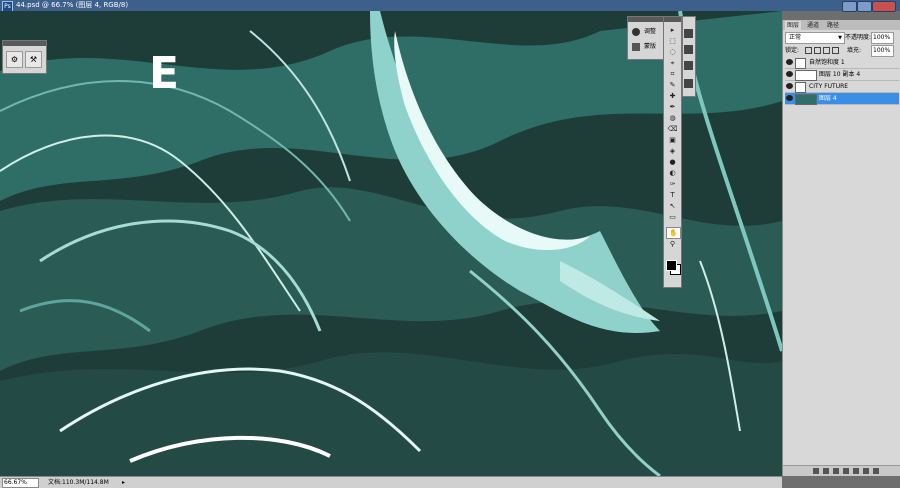 Image resolution: width=900 pixels, height=488 pixels. Describe the element at coordinates (815, 38) in the screenshot. I see `blend-mode-select: 正常 ▼` at that location.